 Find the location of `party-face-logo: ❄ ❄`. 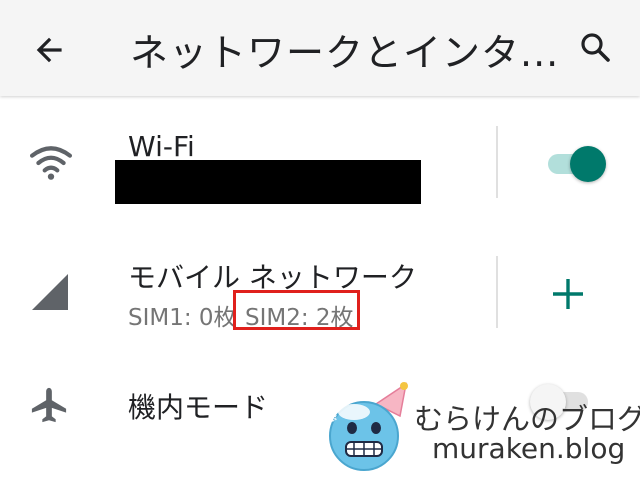

party-face-logo: ❄ ❄ is located at coordinates (368, 426).